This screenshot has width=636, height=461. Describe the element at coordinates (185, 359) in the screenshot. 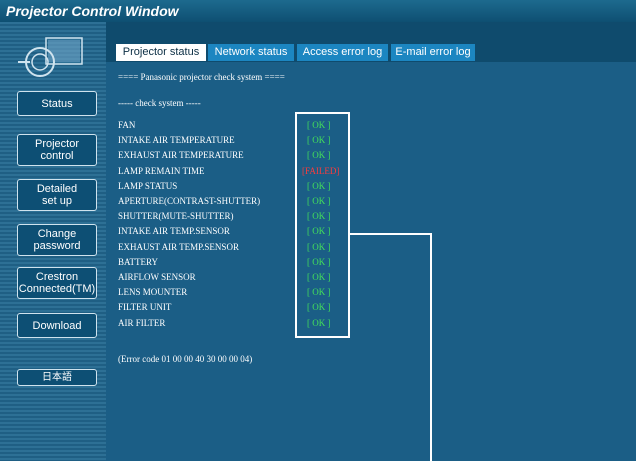

I see `error-code: (Error code 01 00 00 40 30 00 00 04)` at that location.